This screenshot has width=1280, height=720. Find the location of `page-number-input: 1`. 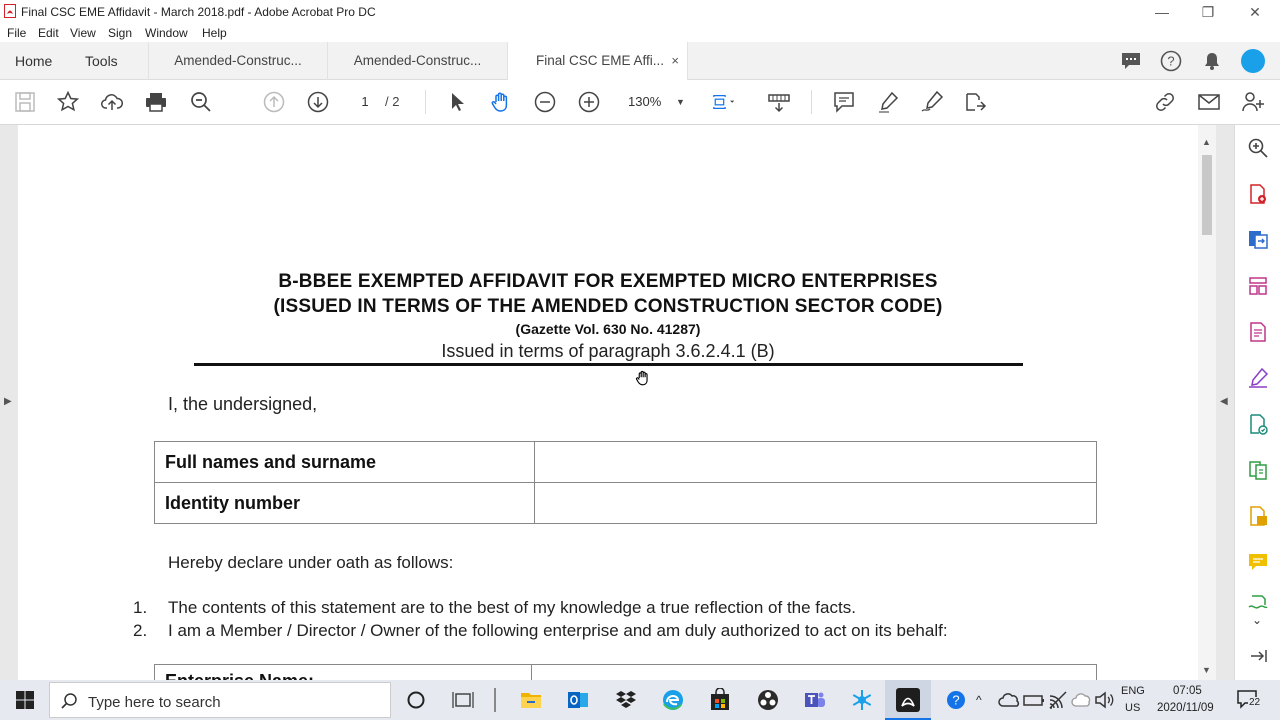

page-number-input: 1 is located at coordinates (365, 102).